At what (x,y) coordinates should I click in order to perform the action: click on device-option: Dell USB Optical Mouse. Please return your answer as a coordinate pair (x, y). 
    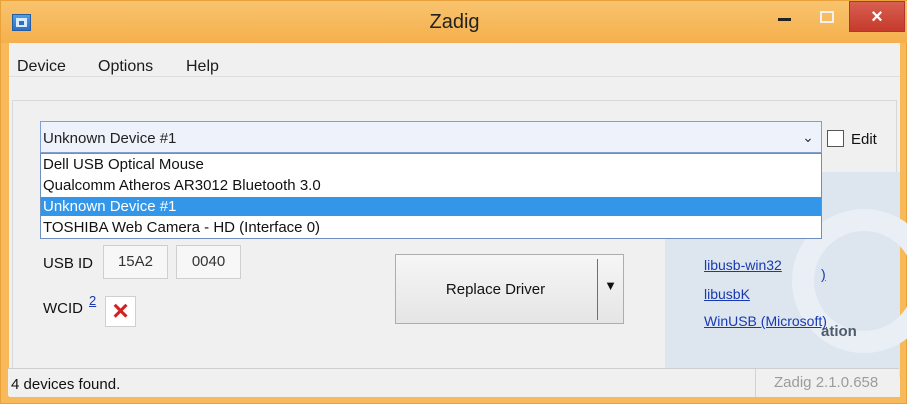
    Looking at the image, I should click on (431, 164).